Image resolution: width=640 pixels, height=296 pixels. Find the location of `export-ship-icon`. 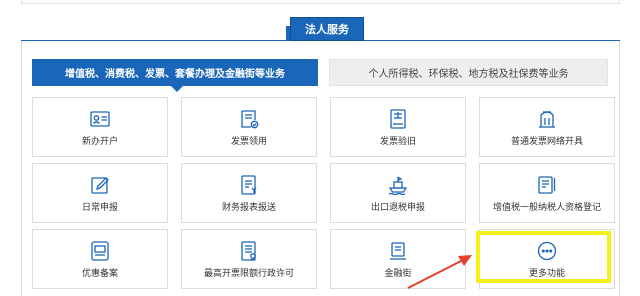

export-ship-icon is located at coordinates (398, 185).